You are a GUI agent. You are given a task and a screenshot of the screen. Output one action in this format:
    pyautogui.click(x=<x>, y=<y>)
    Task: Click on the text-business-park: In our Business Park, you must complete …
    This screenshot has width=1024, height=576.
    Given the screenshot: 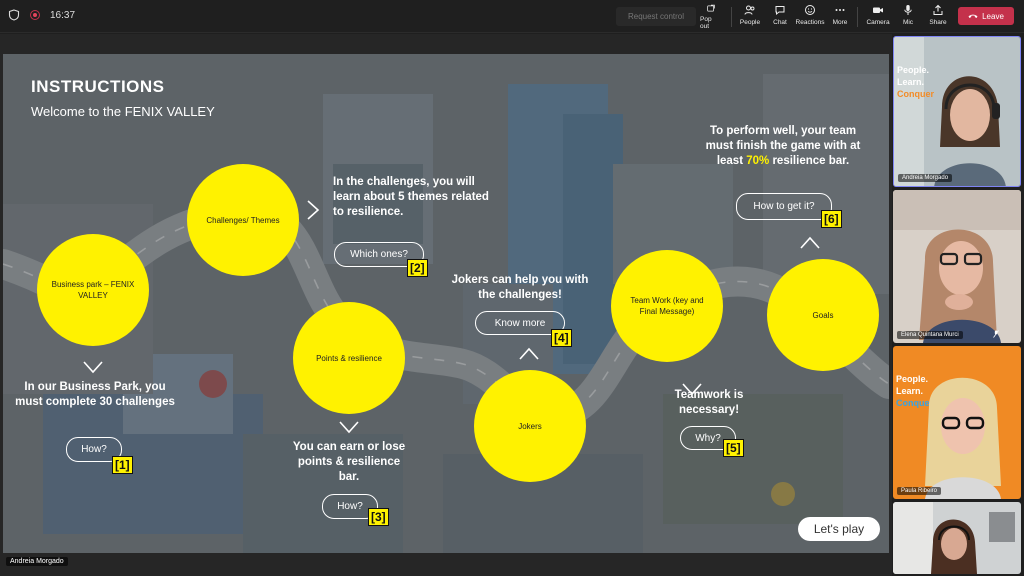 What is the action you would take?
    pyautogui.click(x=95, y=394)
    